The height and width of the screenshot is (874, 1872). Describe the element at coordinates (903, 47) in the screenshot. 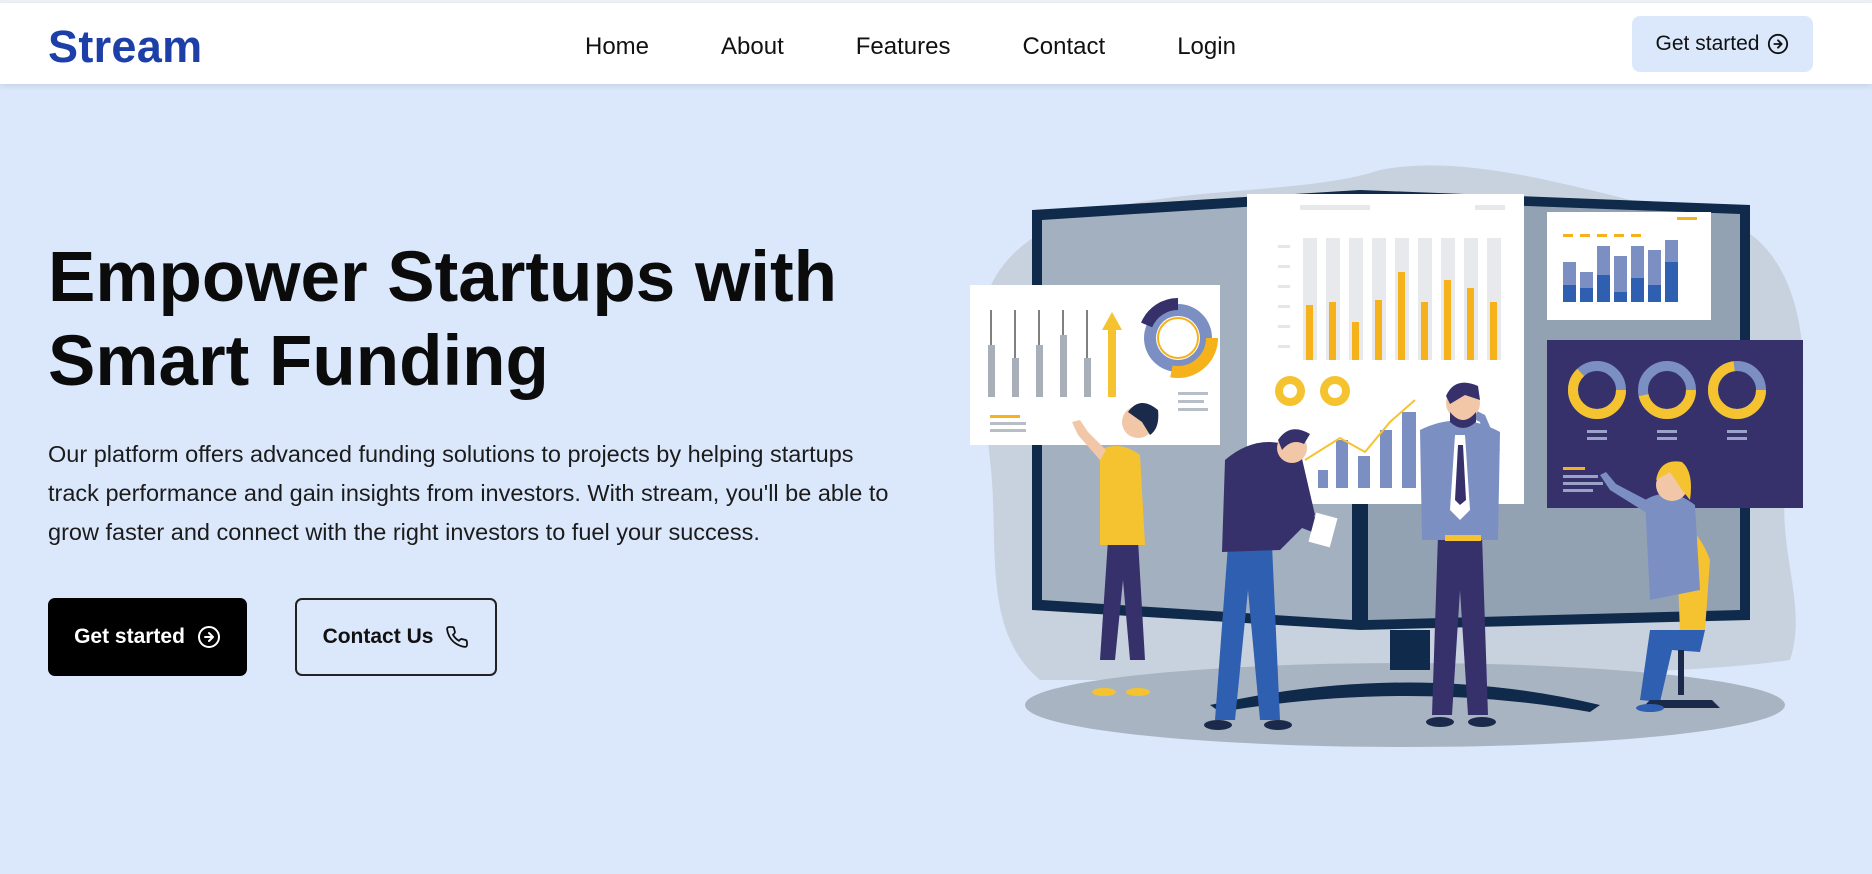

I see `nav-link-features: Features` at that location.